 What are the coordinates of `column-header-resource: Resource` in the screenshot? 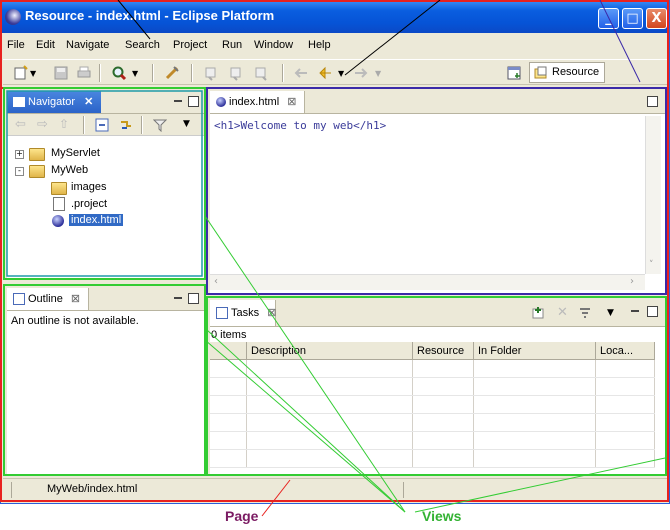 It's located at (443, 351).